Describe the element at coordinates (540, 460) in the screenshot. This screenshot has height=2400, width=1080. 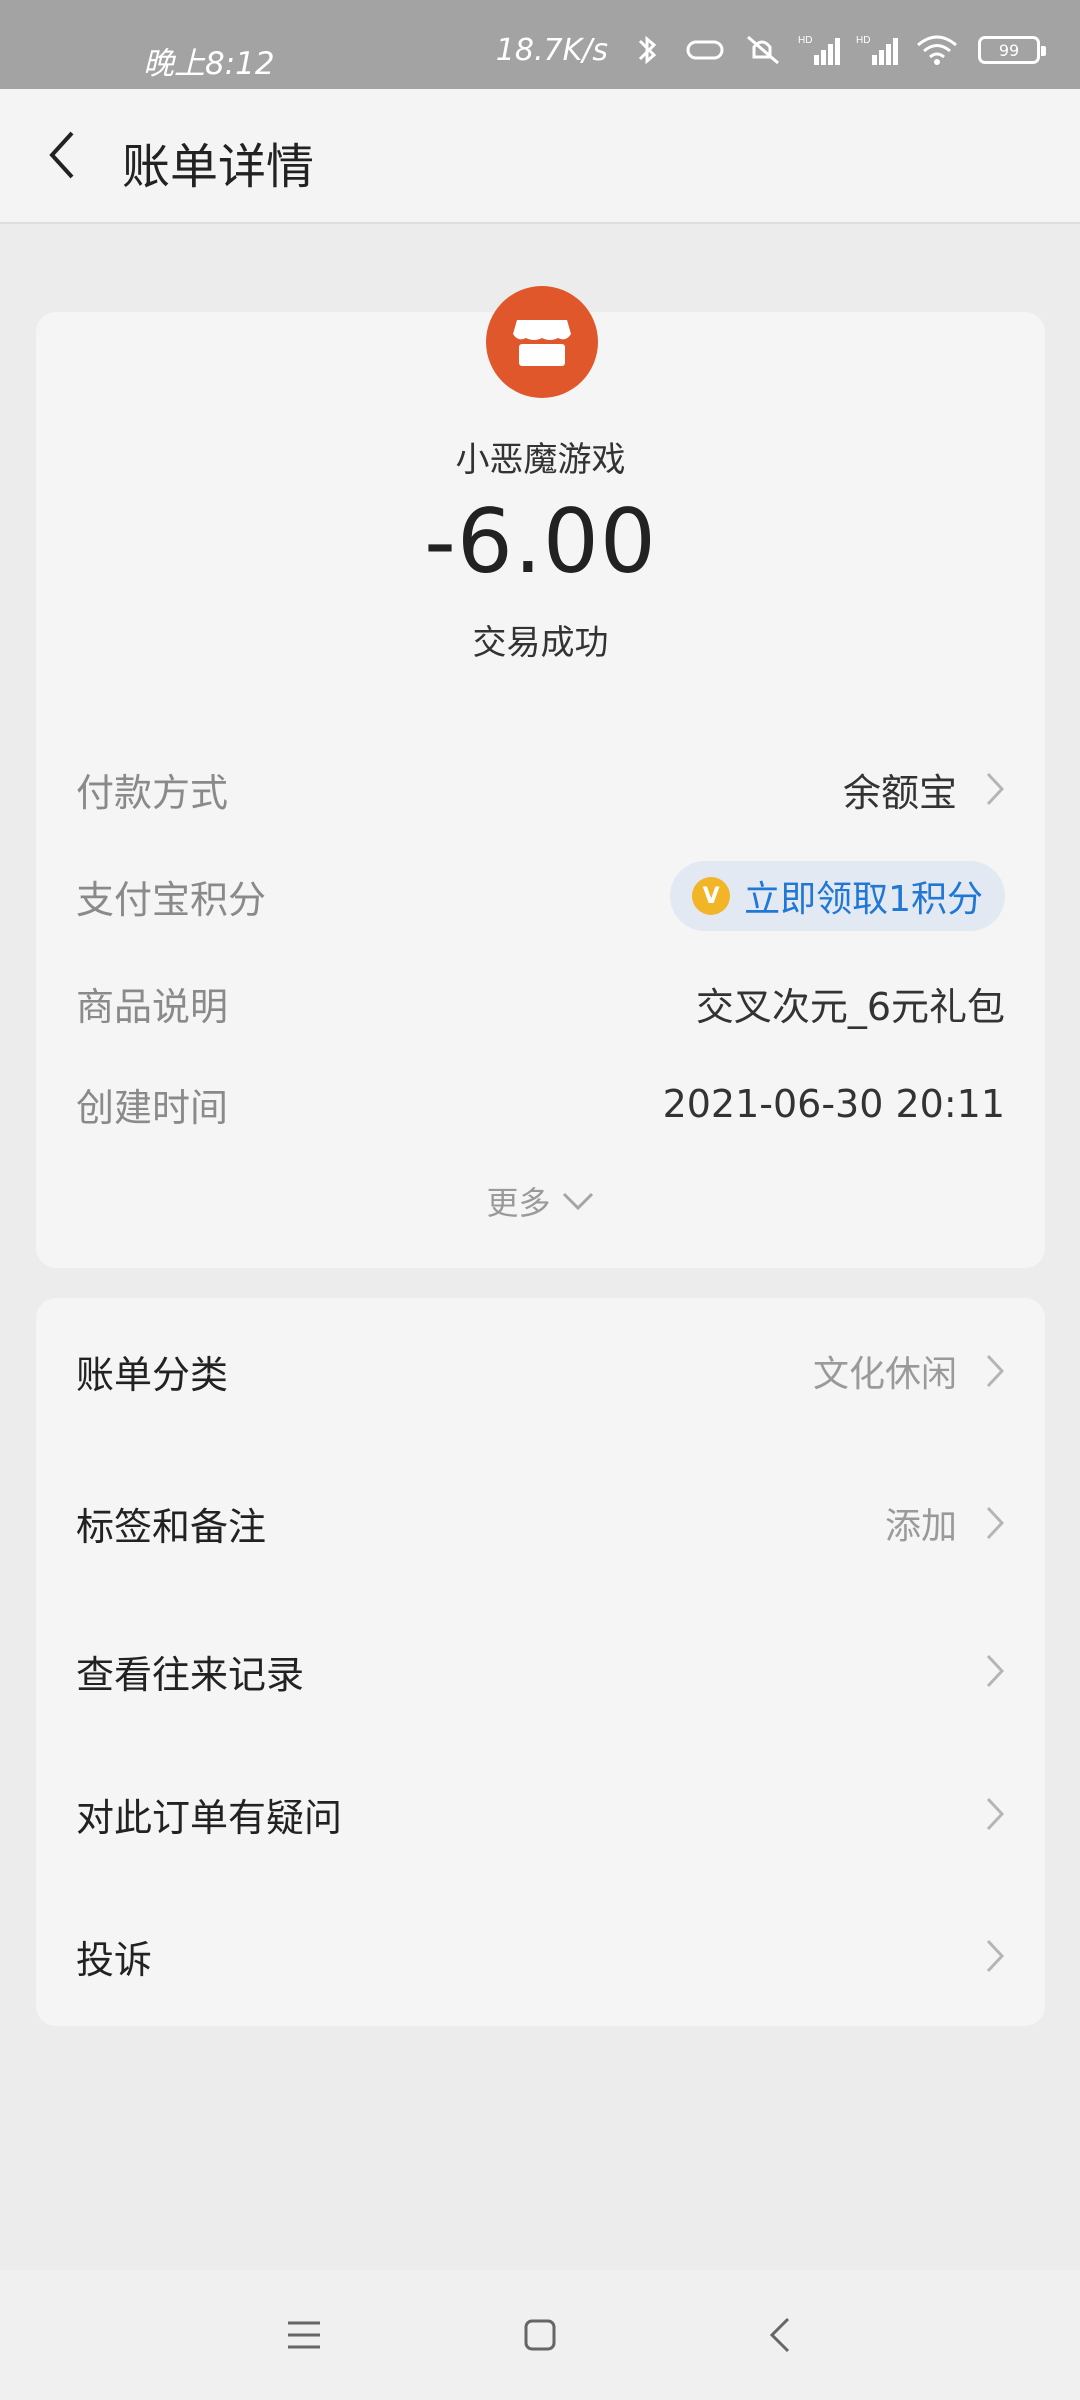
I see `merchant-name: 小恶魔游戏` at that location.